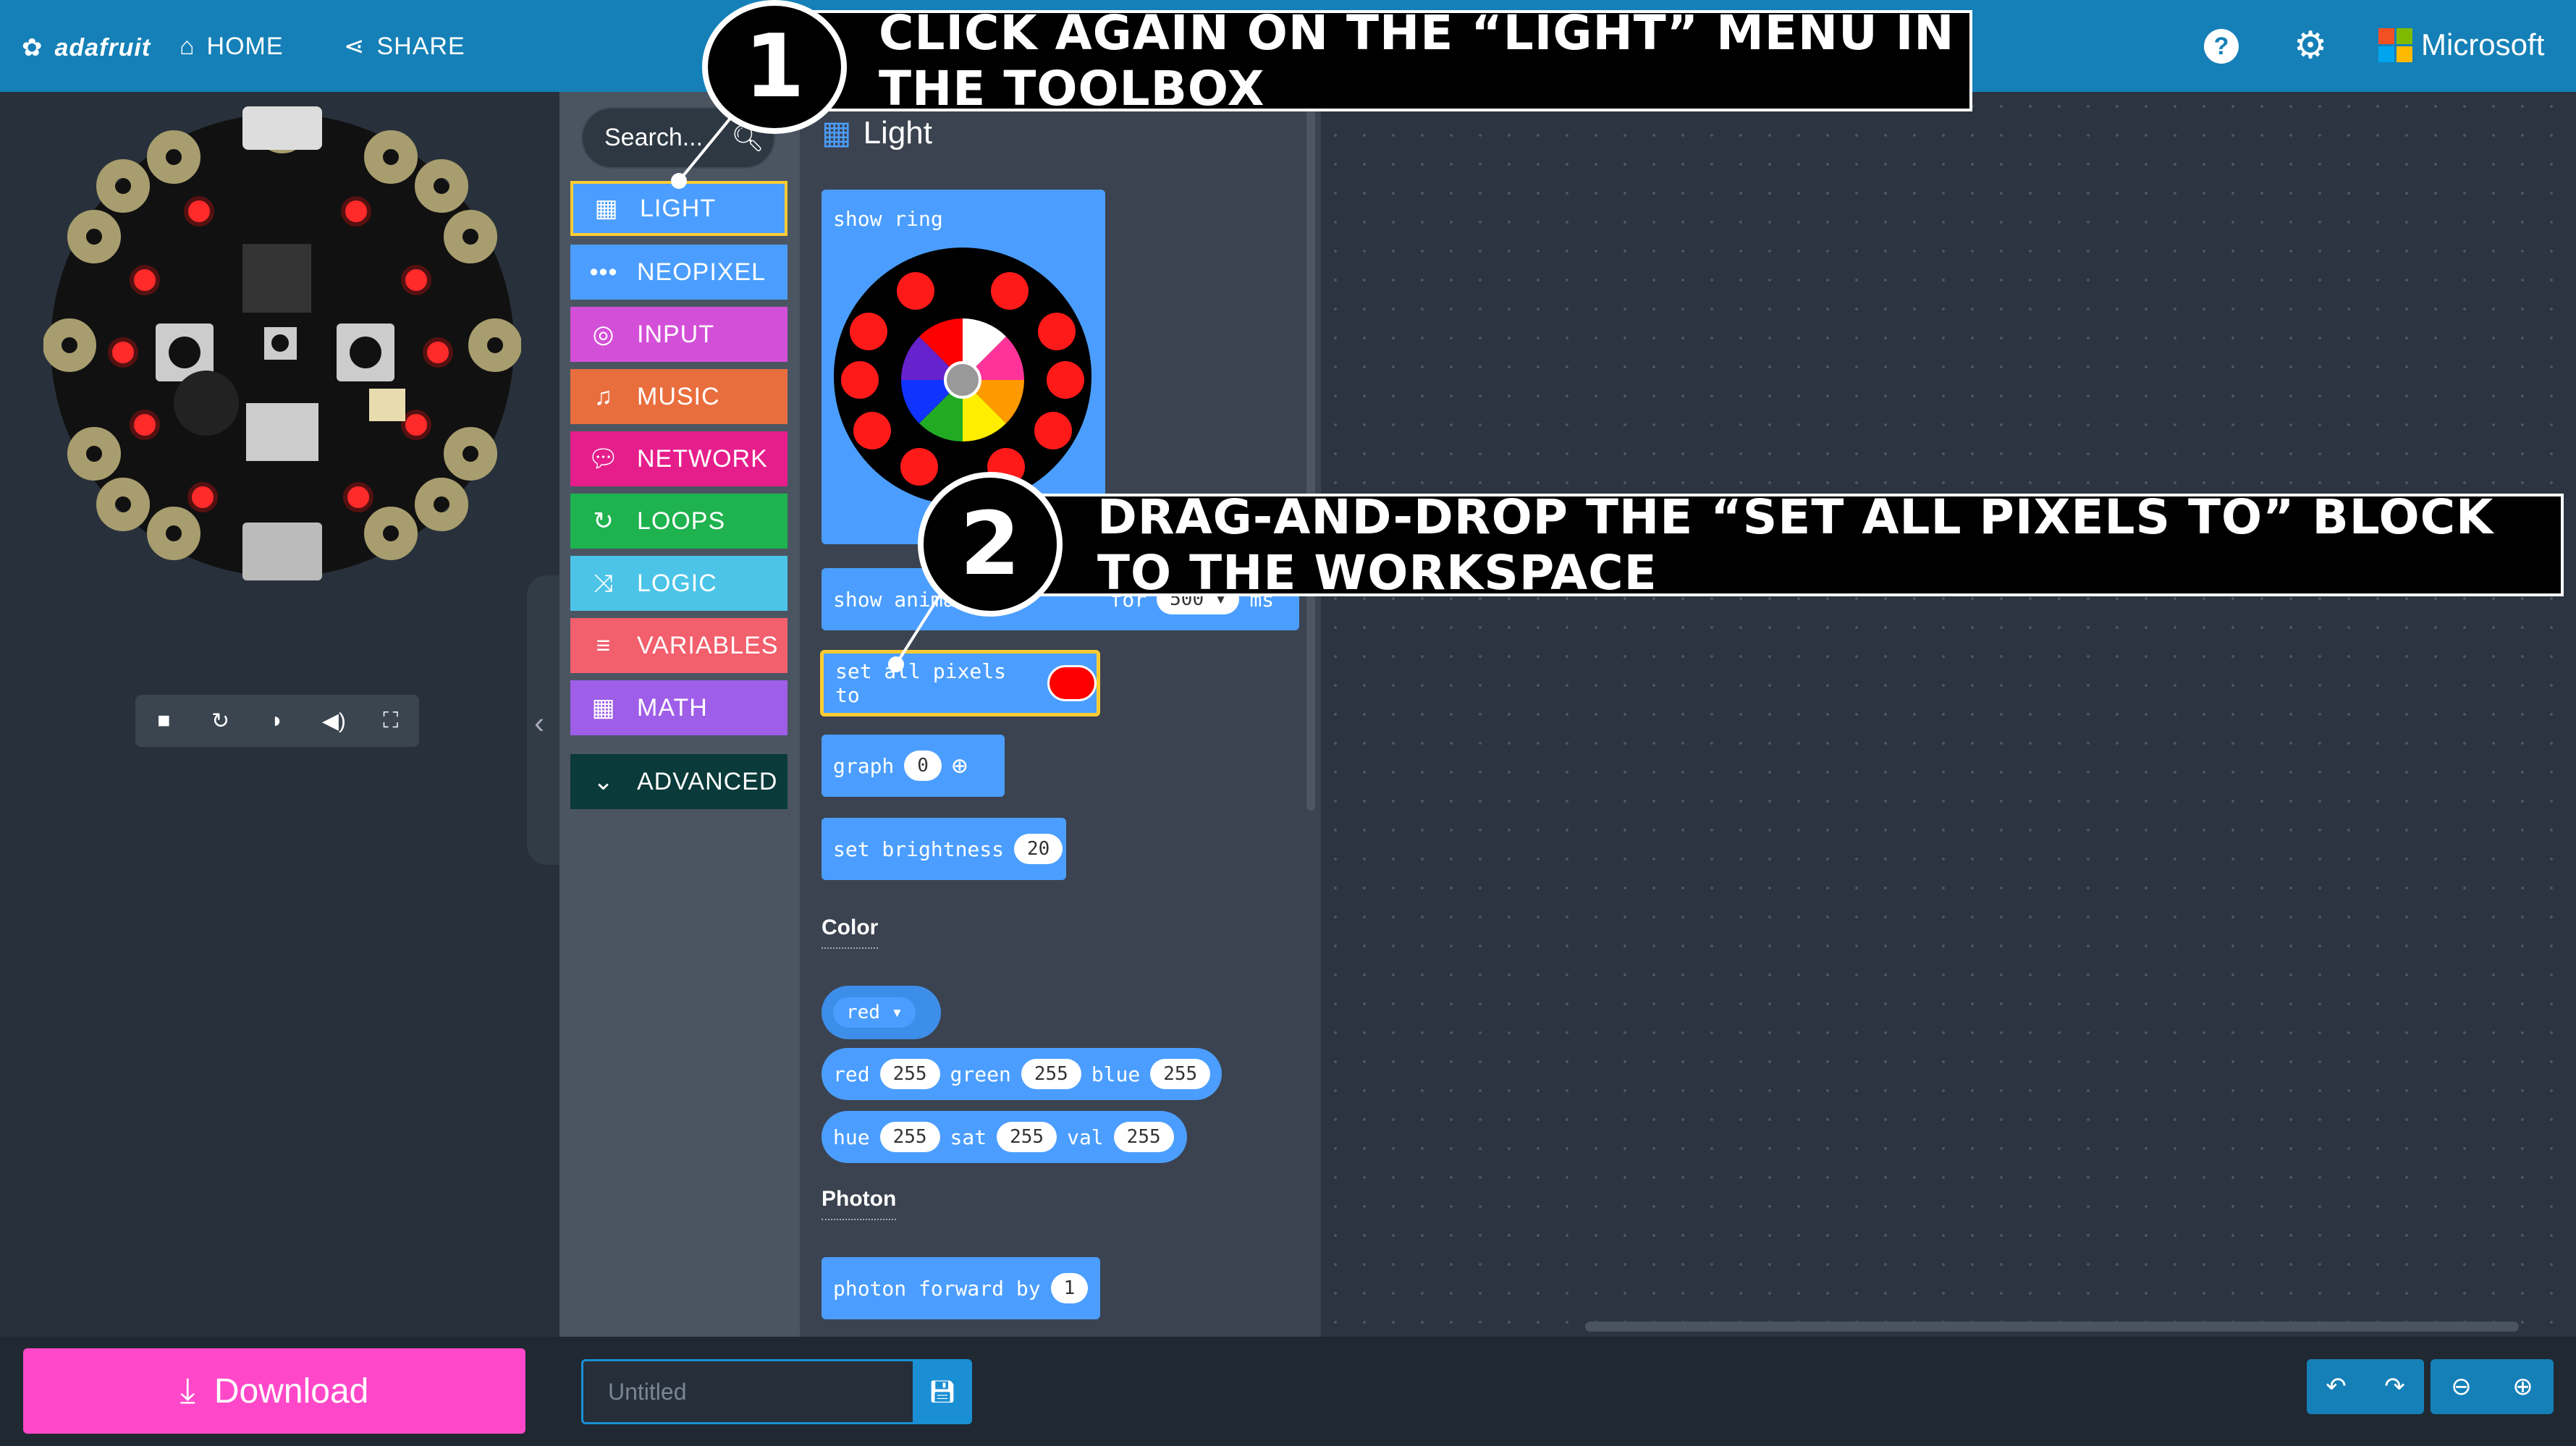  I want to click on photon-forward-block: photon forward by 1, so click(961, 1288).